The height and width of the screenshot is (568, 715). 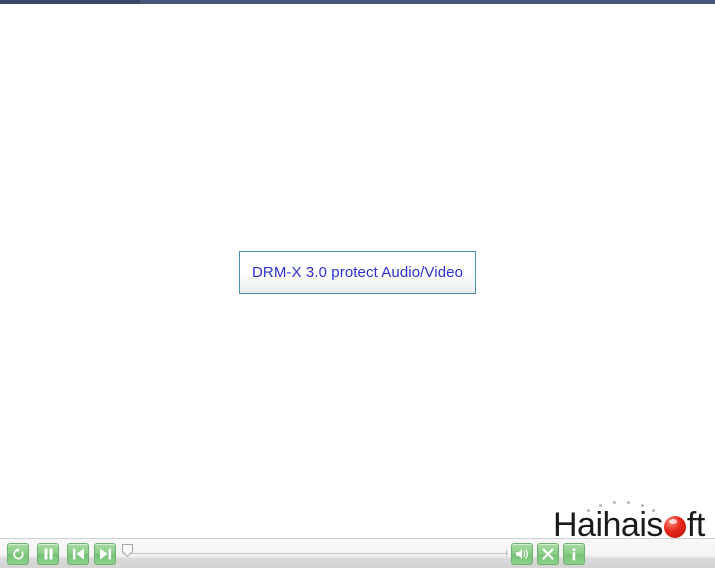 What do you see at coordinates (127, 550) in the screenshot?
I see `progress-playhead` at bounding box center [127, 550].